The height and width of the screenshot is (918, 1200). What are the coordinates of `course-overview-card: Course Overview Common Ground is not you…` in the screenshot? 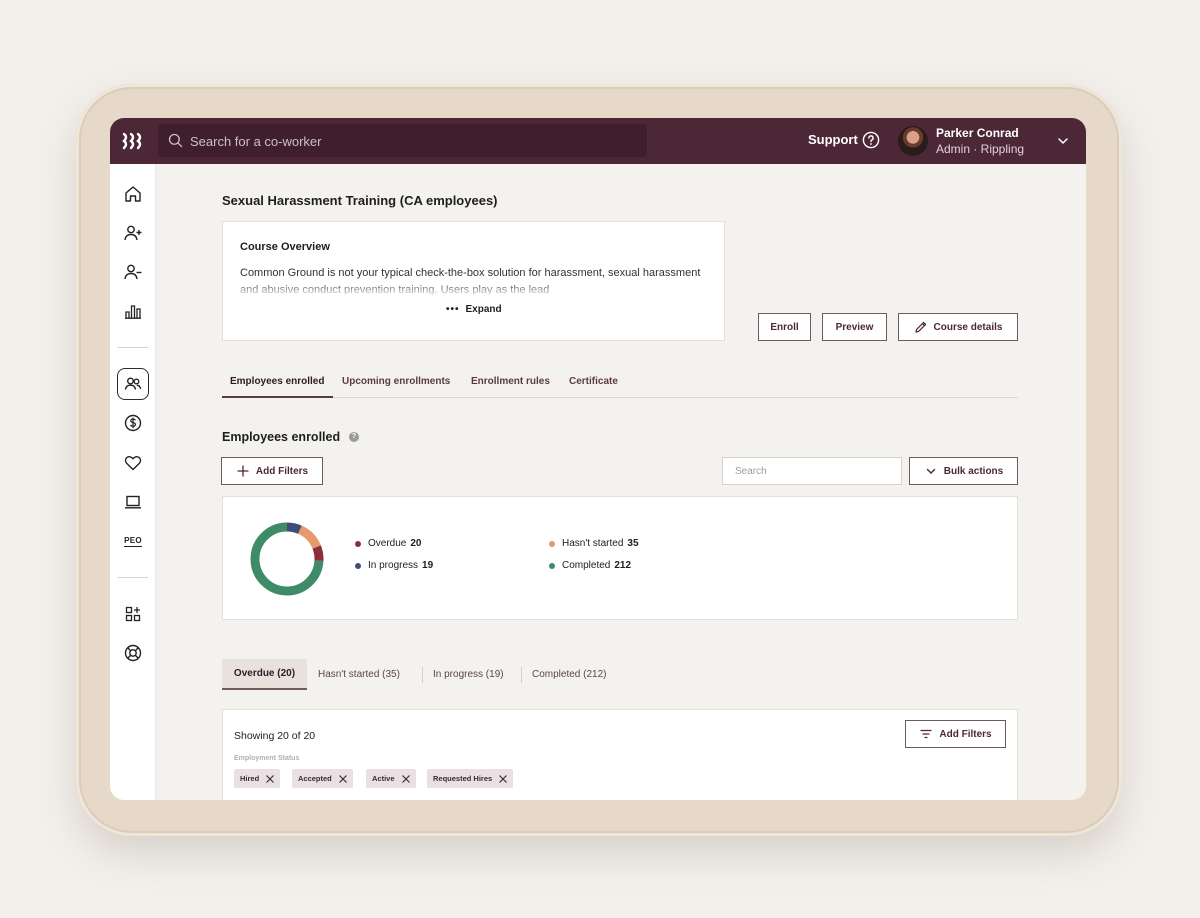 It's located at (473, 281).